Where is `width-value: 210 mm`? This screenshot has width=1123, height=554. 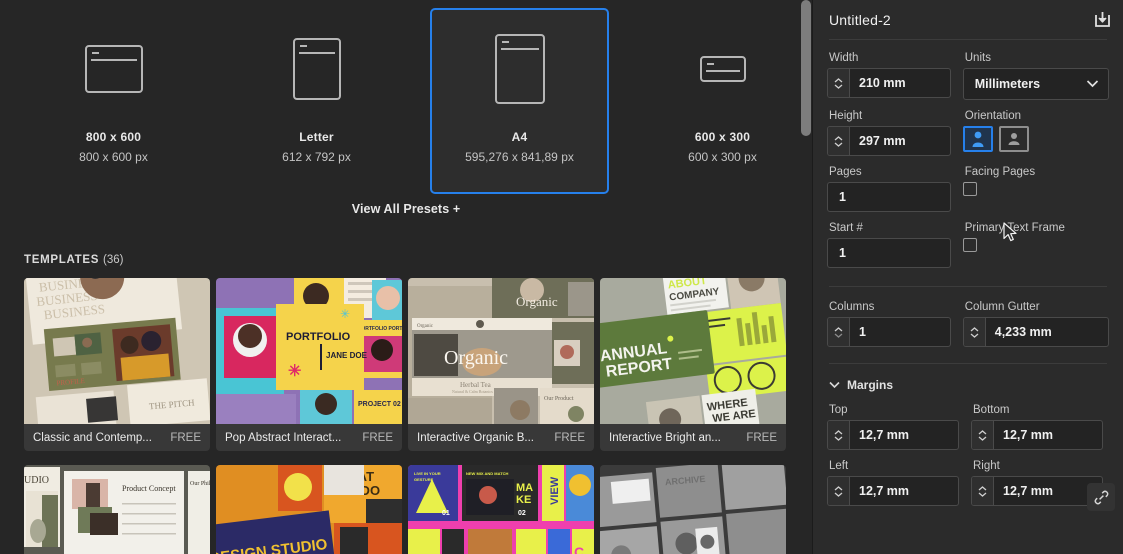
width-value: 210 mm is located at coordinates (900, 83).